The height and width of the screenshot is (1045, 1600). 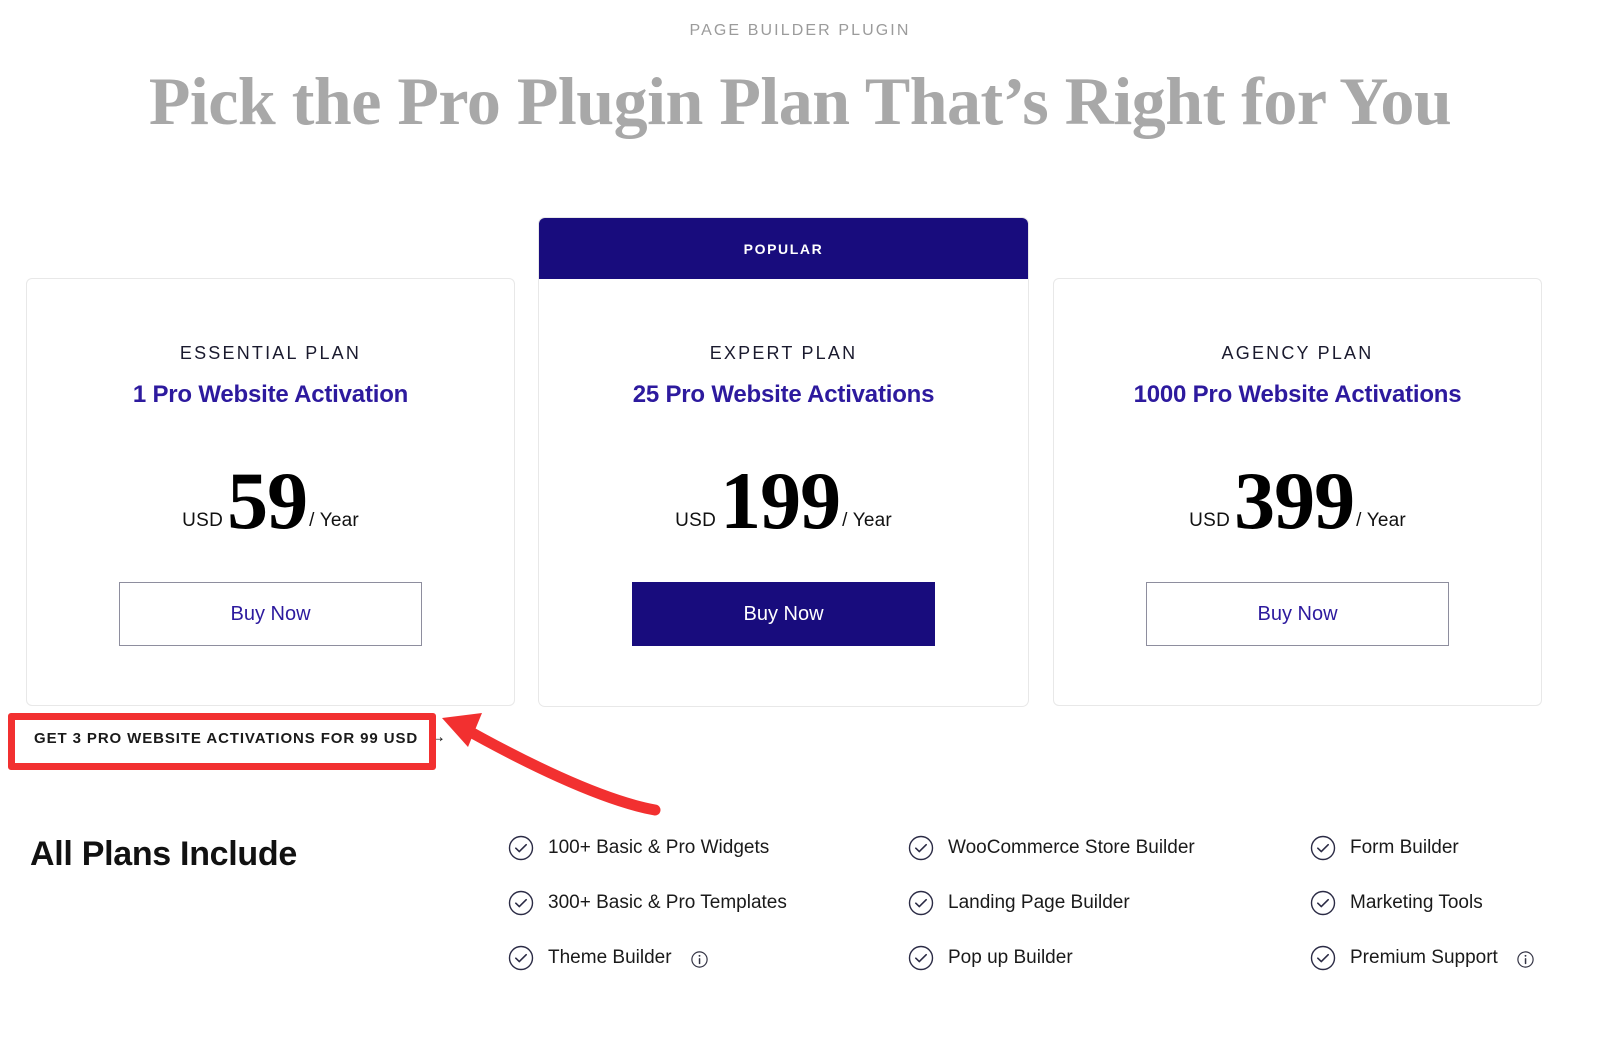 What do you see at coordinates (1294, 500) in the screenshot?
I see `price-amount: 399` at bounding box center [1294, 500].